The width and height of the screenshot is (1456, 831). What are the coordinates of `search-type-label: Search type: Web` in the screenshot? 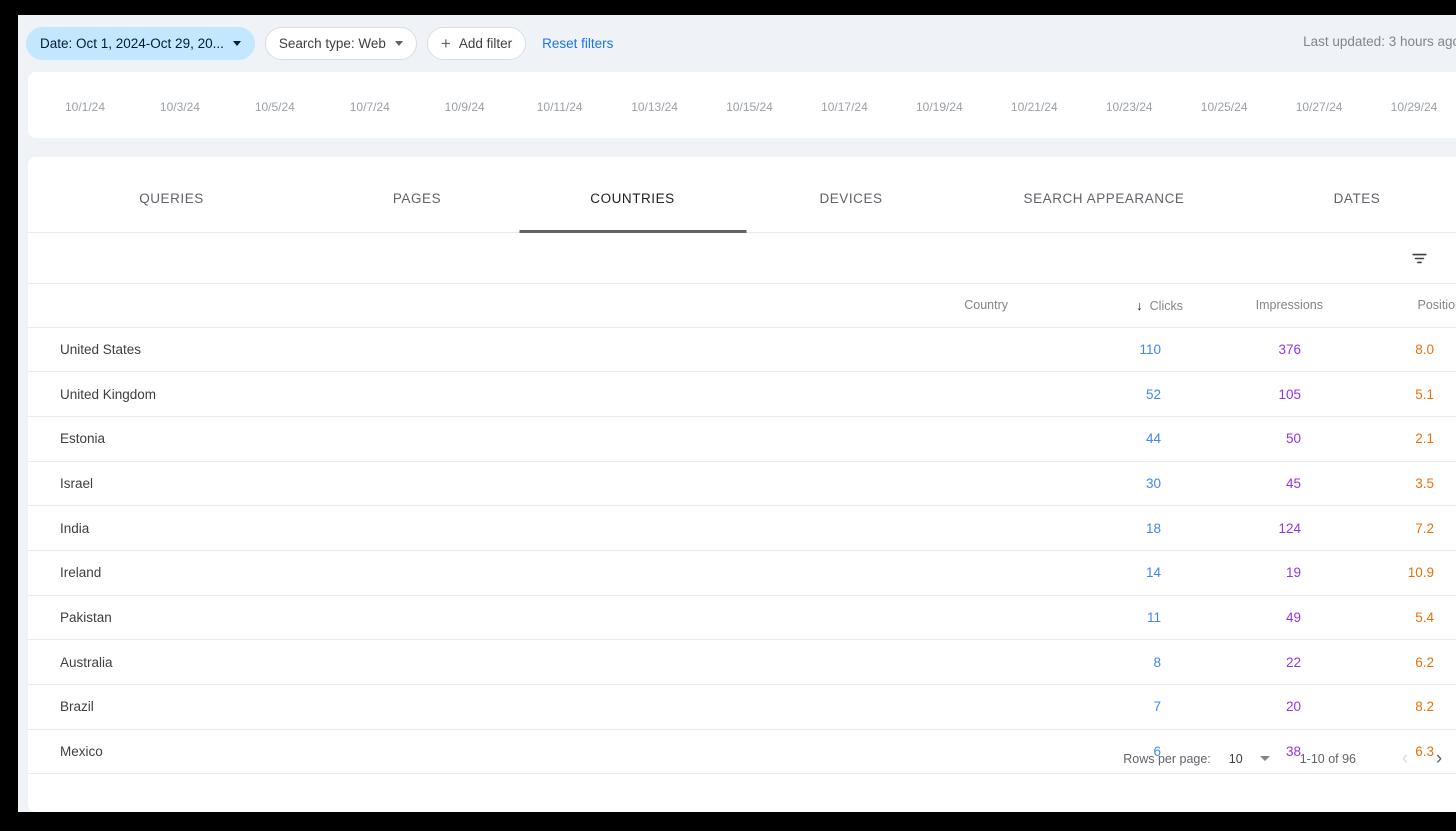 It's located at (332, 43).